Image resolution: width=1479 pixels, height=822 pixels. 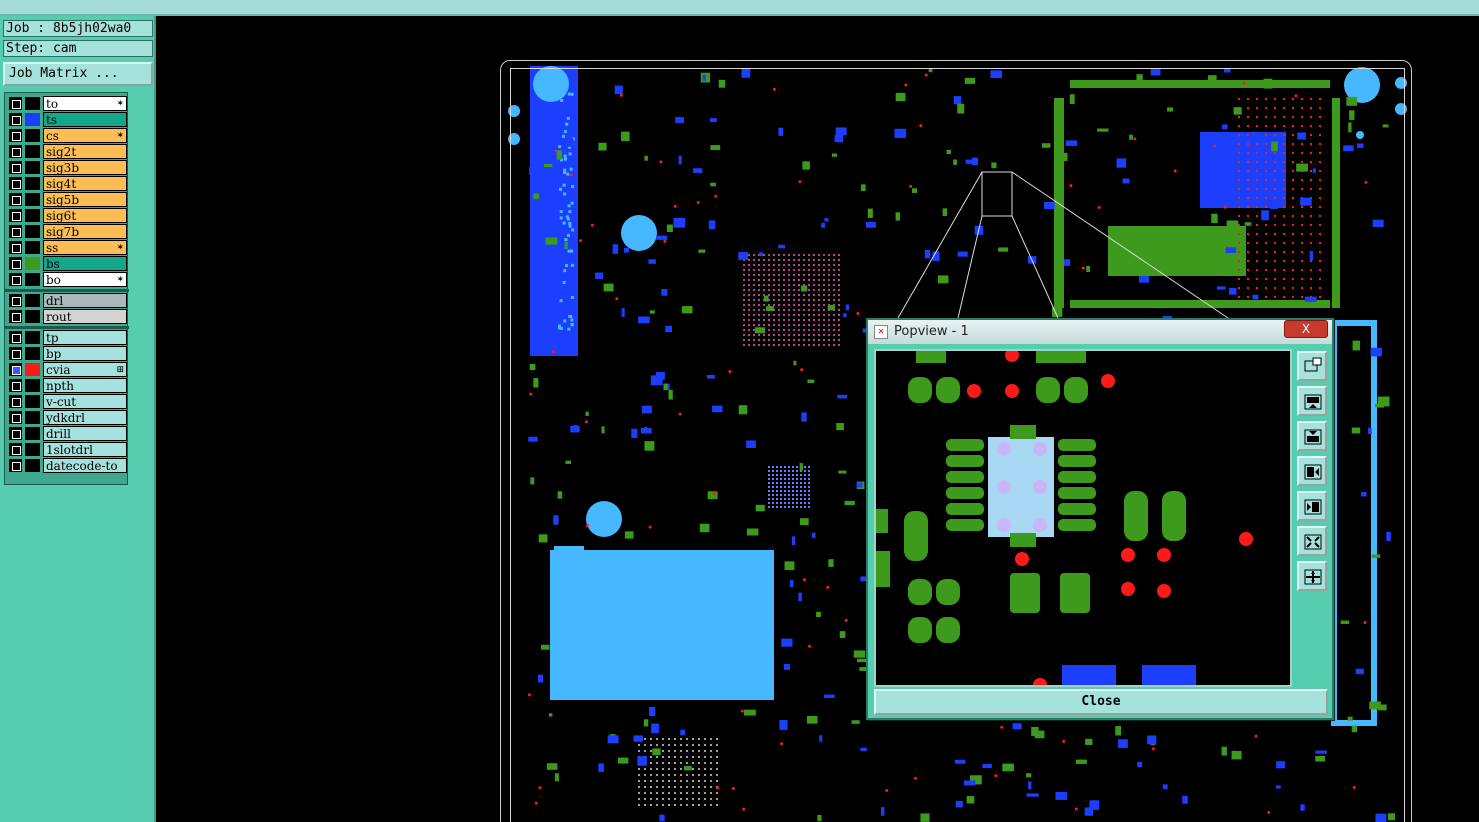 I want to click on layer-mark-icon: ⊞, so click(x=120, y=370).